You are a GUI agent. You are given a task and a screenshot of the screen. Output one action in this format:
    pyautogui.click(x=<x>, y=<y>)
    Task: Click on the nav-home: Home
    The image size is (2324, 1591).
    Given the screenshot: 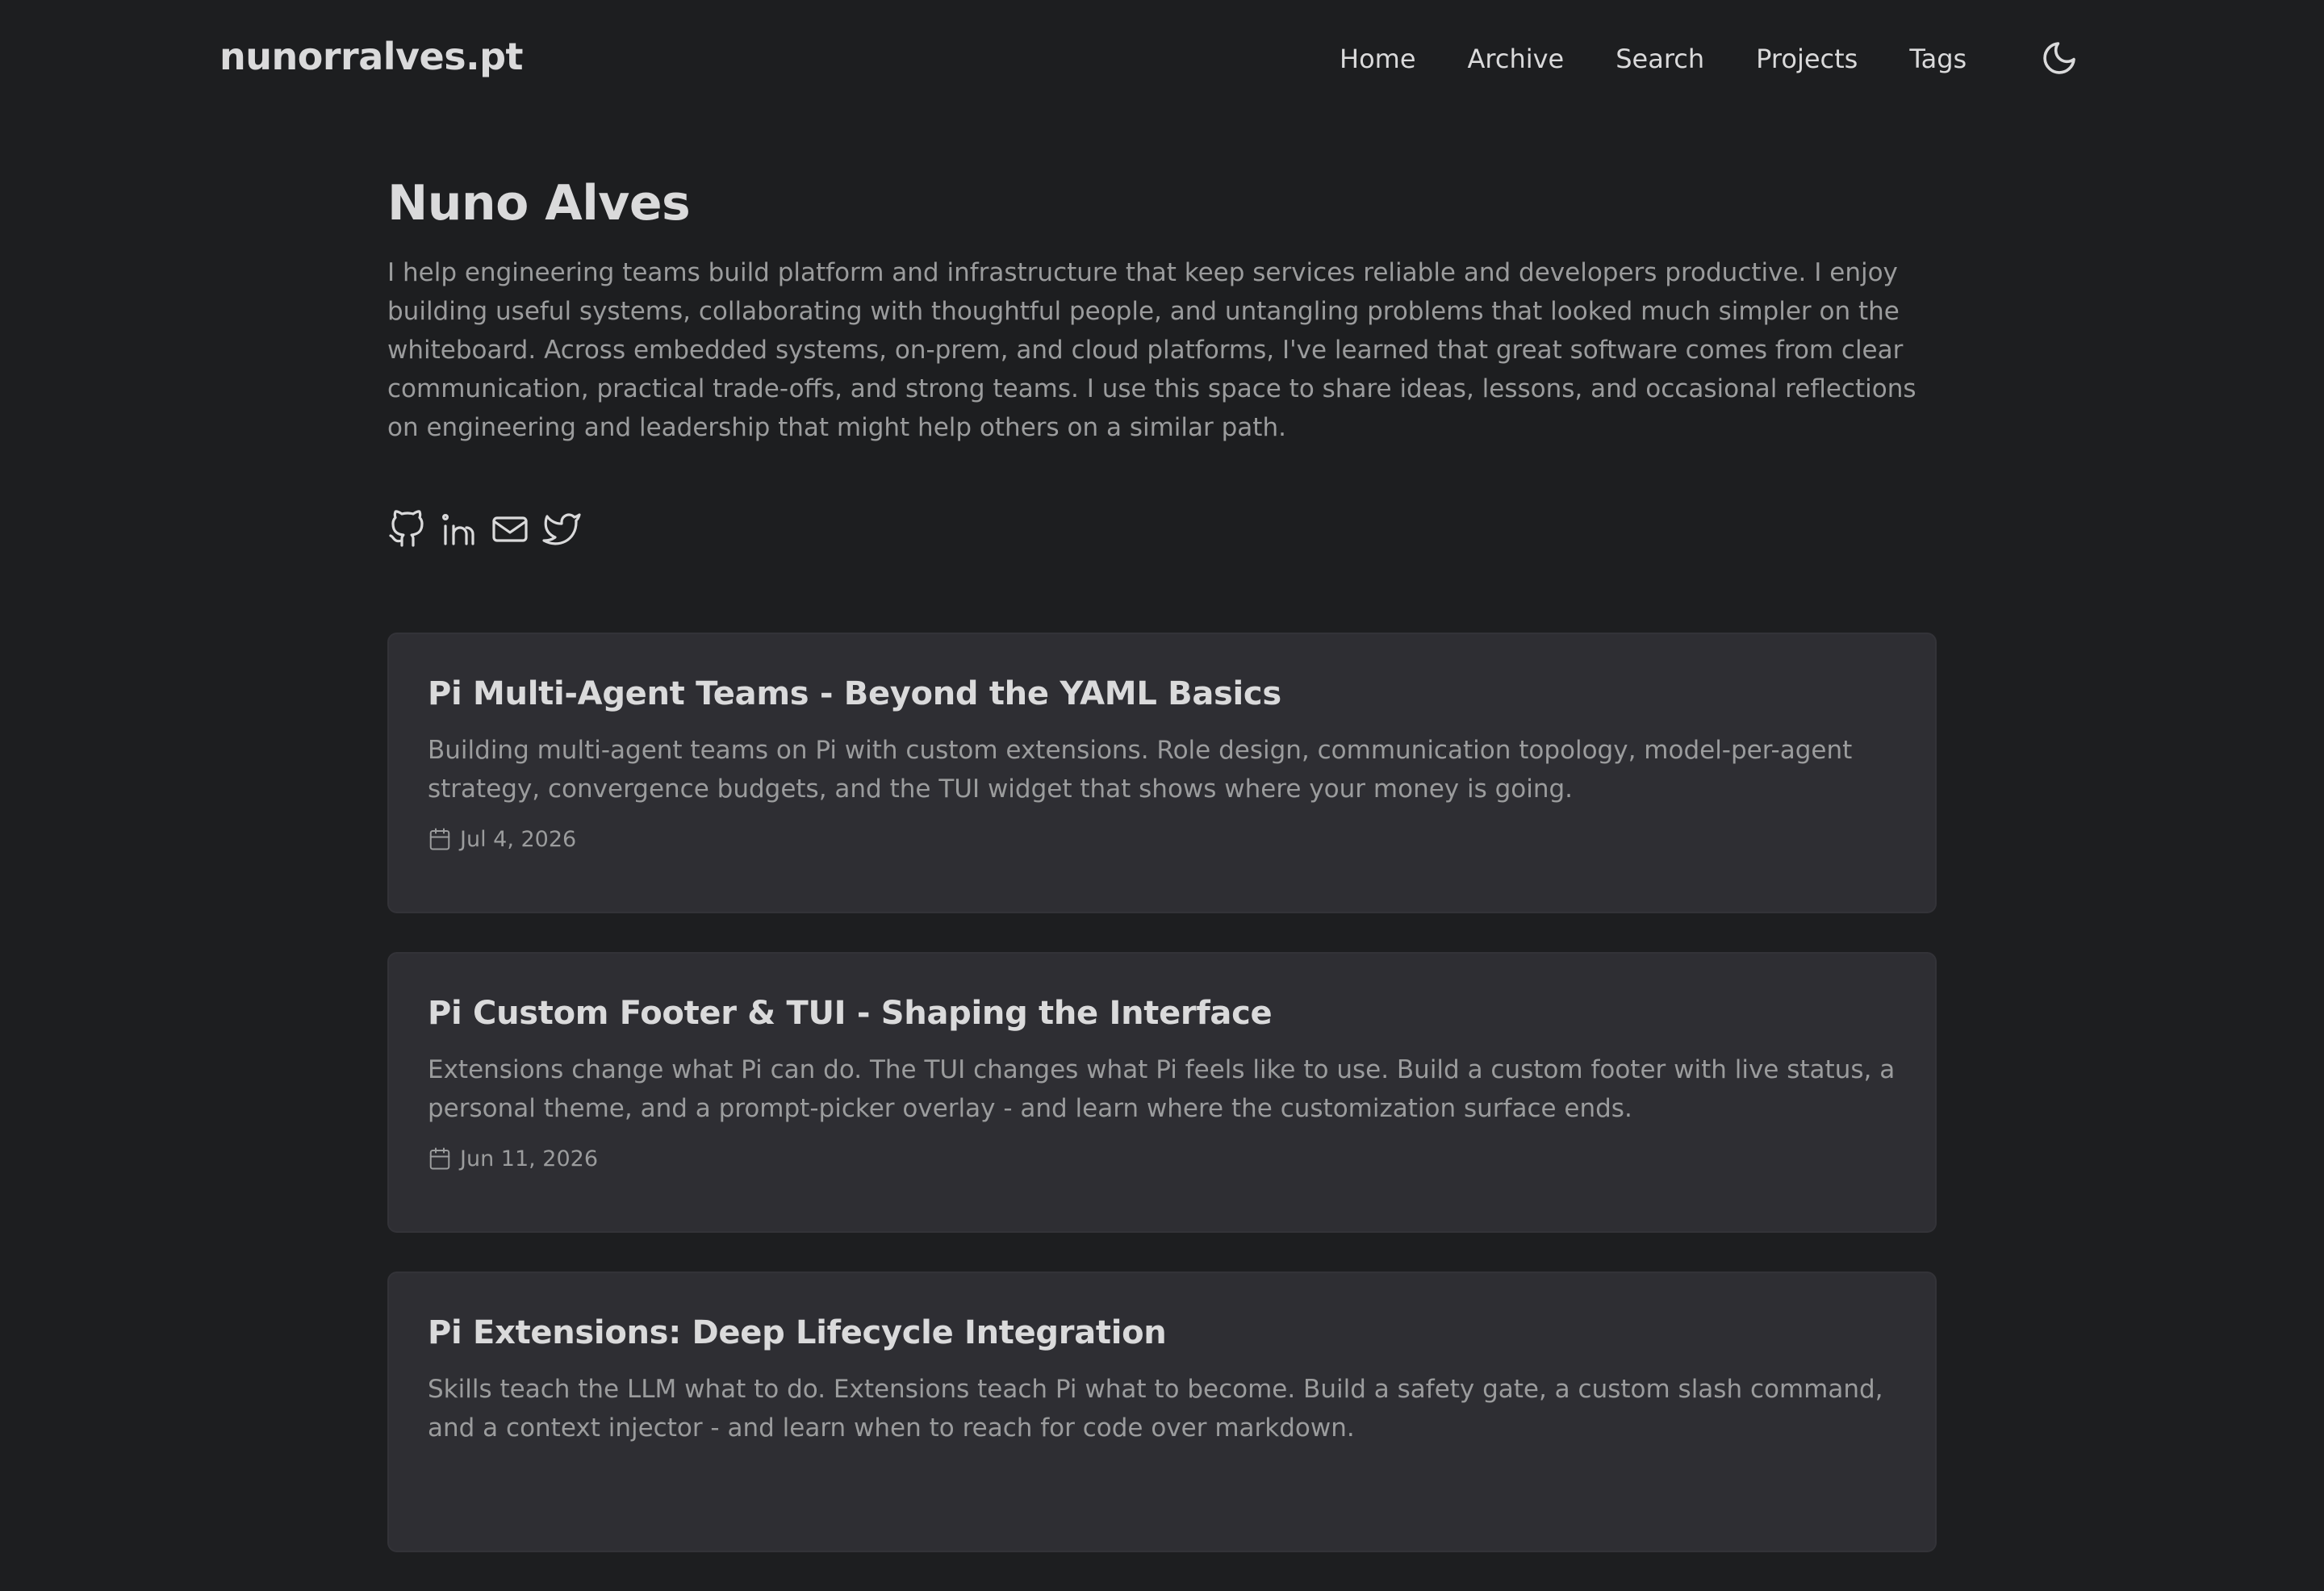 What is the action you would take?
    pyautogui.click(x=1378, y=59)
    